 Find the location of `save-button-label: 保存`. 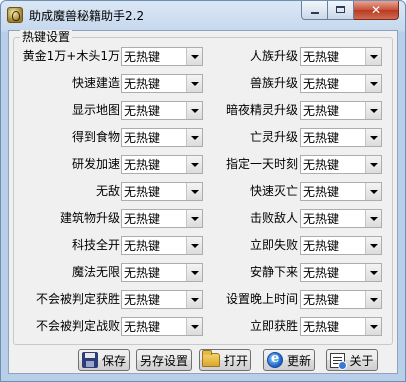

save-button-label: 保存 is located at coordinates (113, 360).